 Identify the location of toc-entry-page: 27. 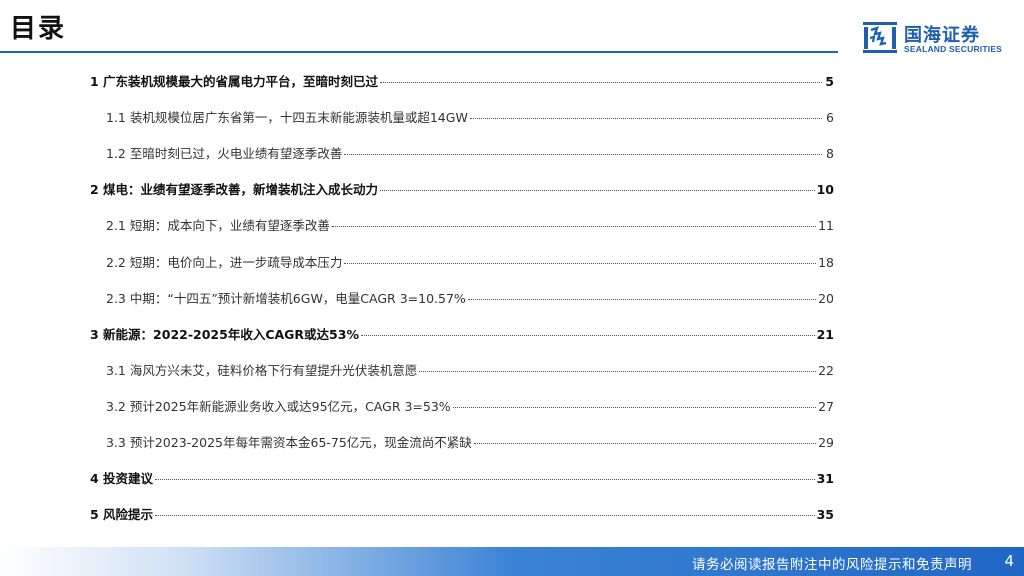
(826, 406).